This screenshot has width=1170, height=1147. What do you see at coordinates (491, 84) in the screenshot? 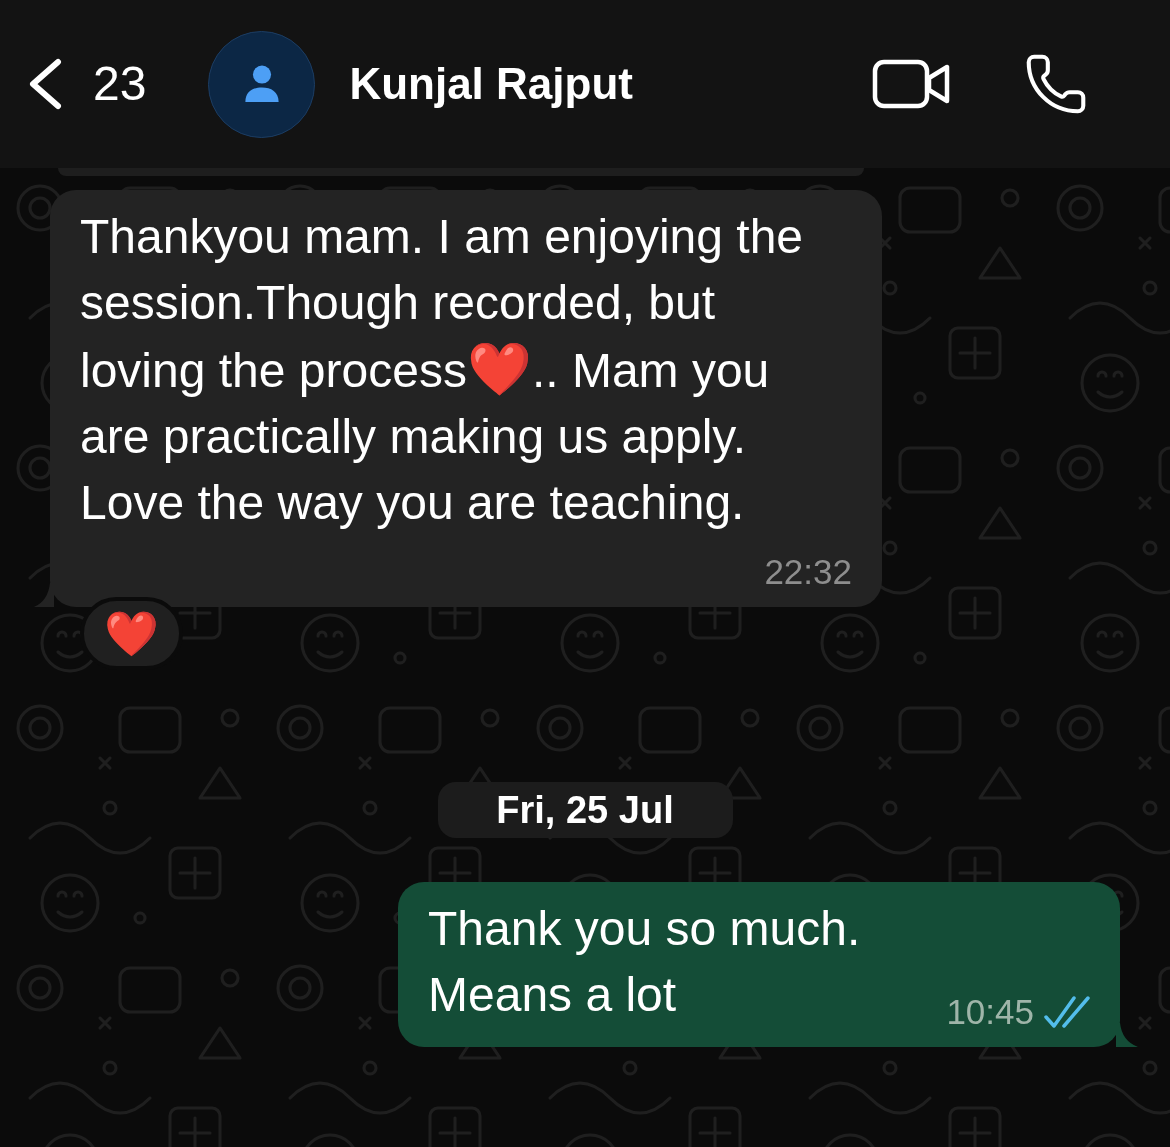
I see `contact-name: Kunjal Rajput` at bounding box center [491, 84].